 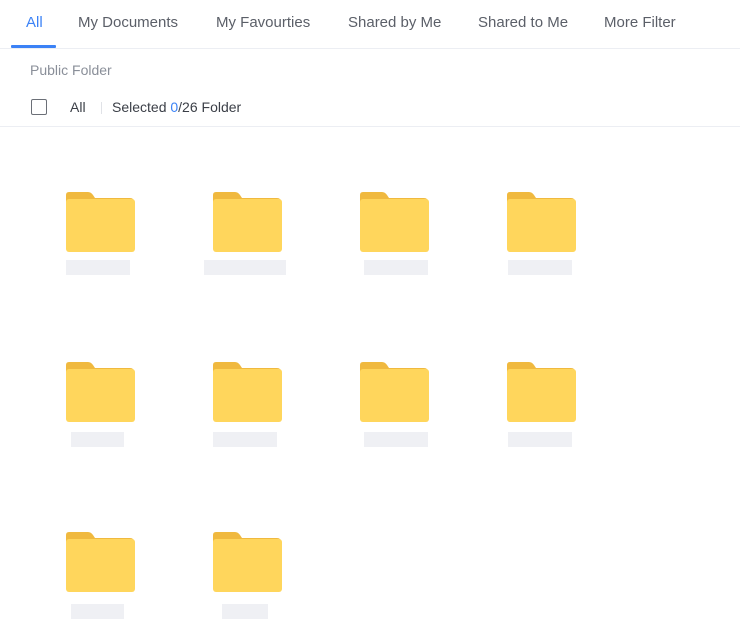 What do you see at coordinates (188, 107) in the screenshot?
I see `selected-total: /26` at bounding box center [188, 107].